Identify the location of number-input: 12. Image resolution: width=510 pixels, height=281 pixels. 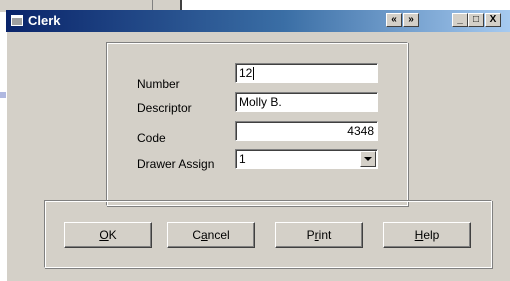
(306, 73).